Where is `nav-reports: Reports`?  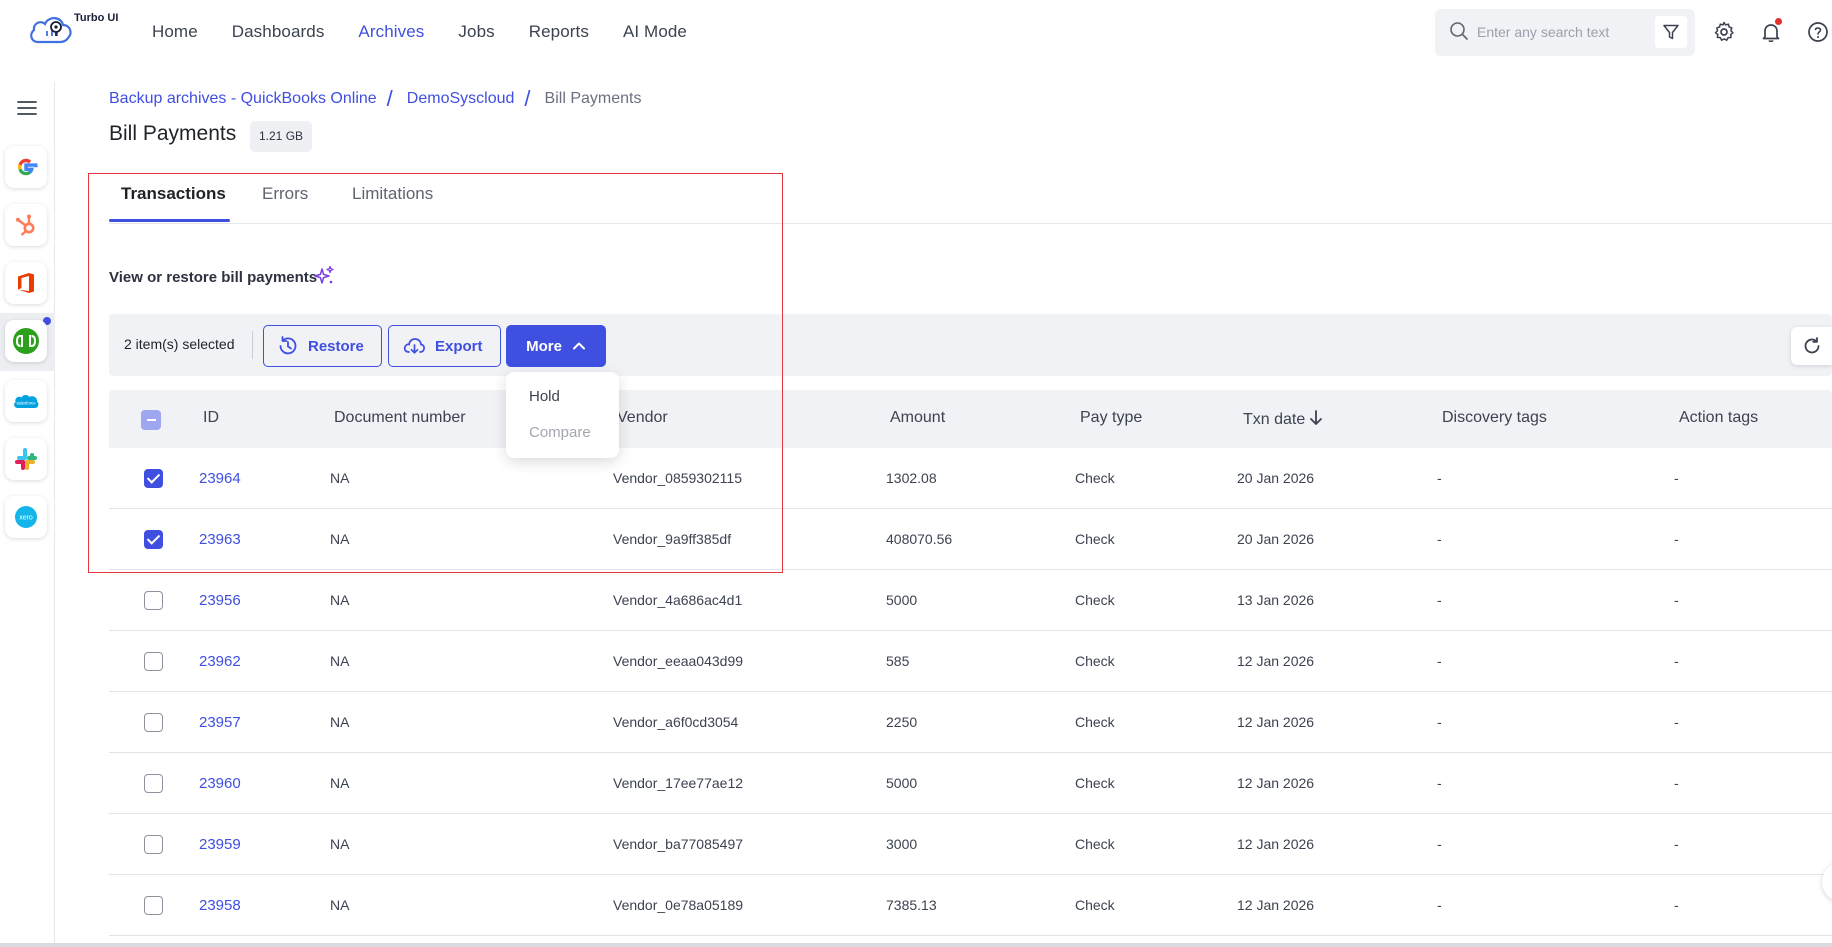
nav-reports: Reports is located at coordinates (559, 32).